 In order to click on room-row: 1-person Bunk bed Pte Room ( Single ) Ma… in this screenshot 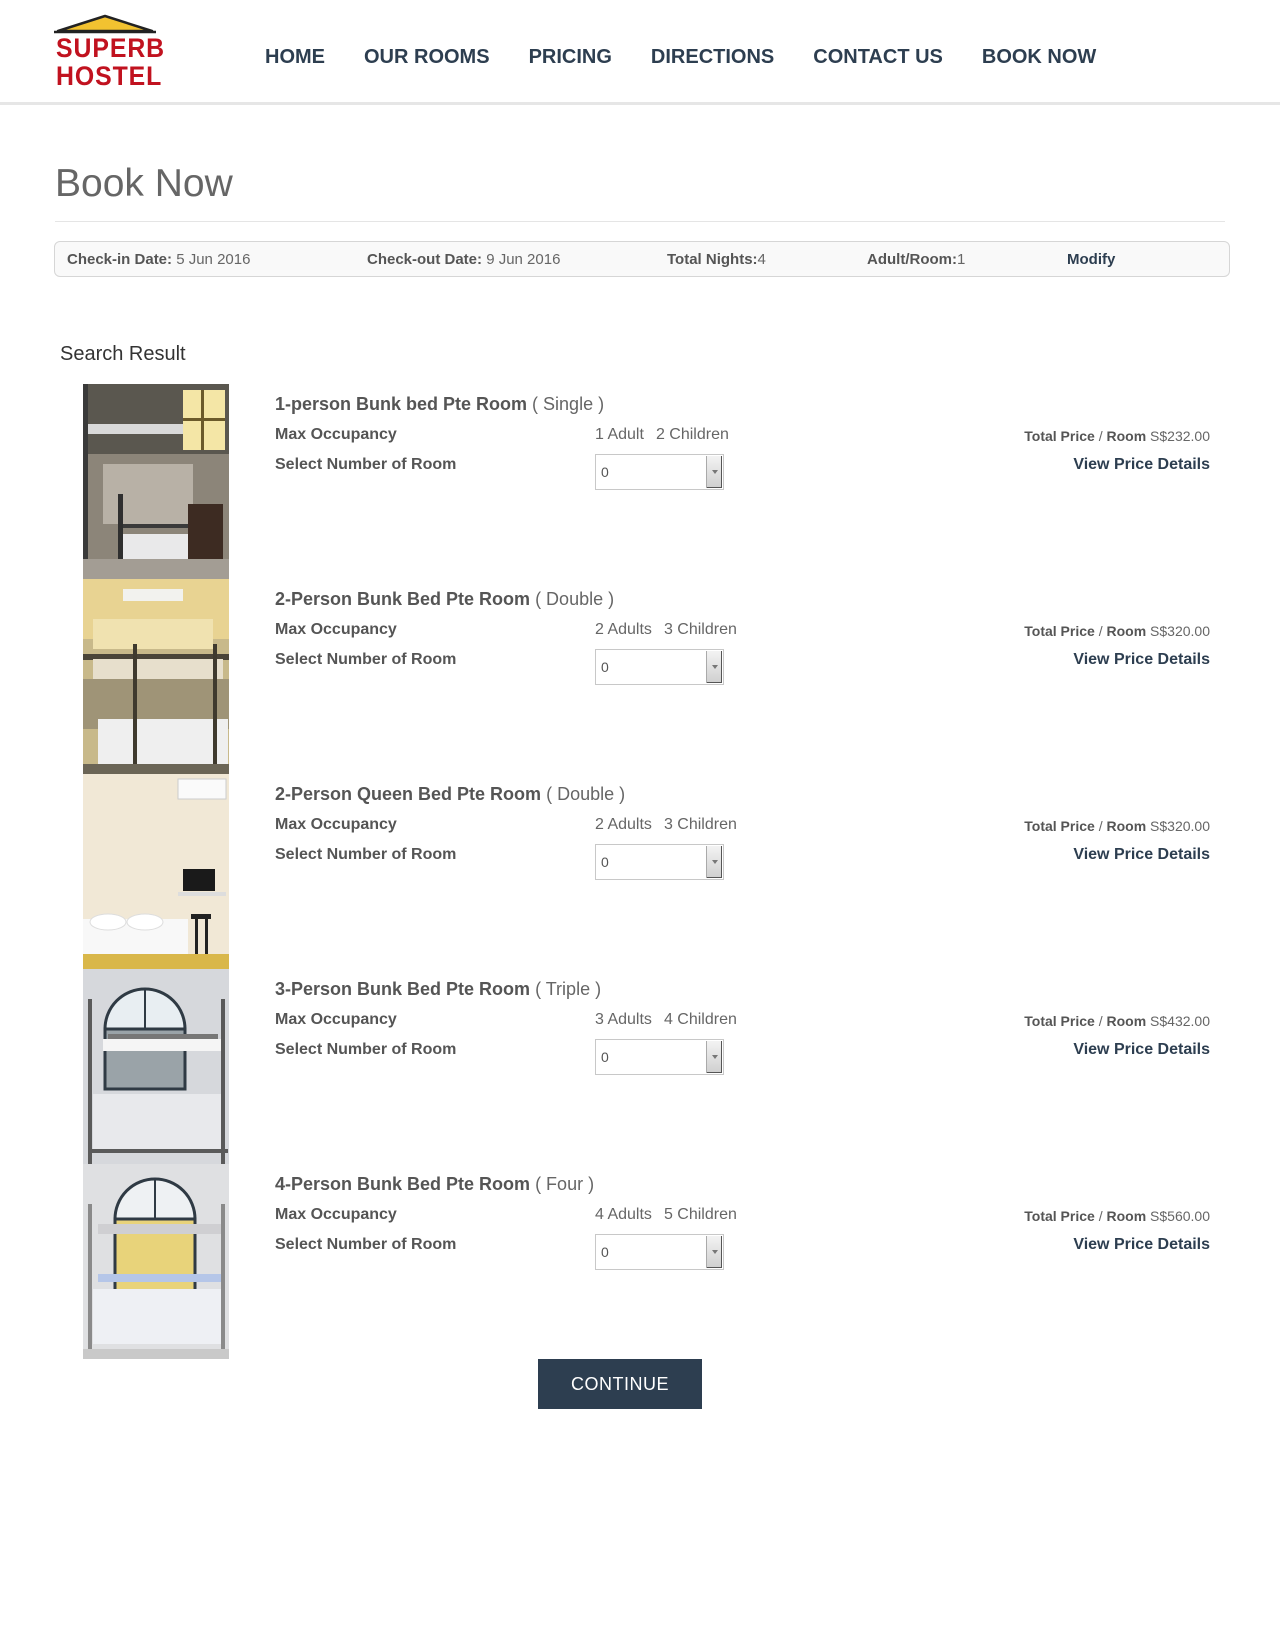, I will do `click(640, 481)`.